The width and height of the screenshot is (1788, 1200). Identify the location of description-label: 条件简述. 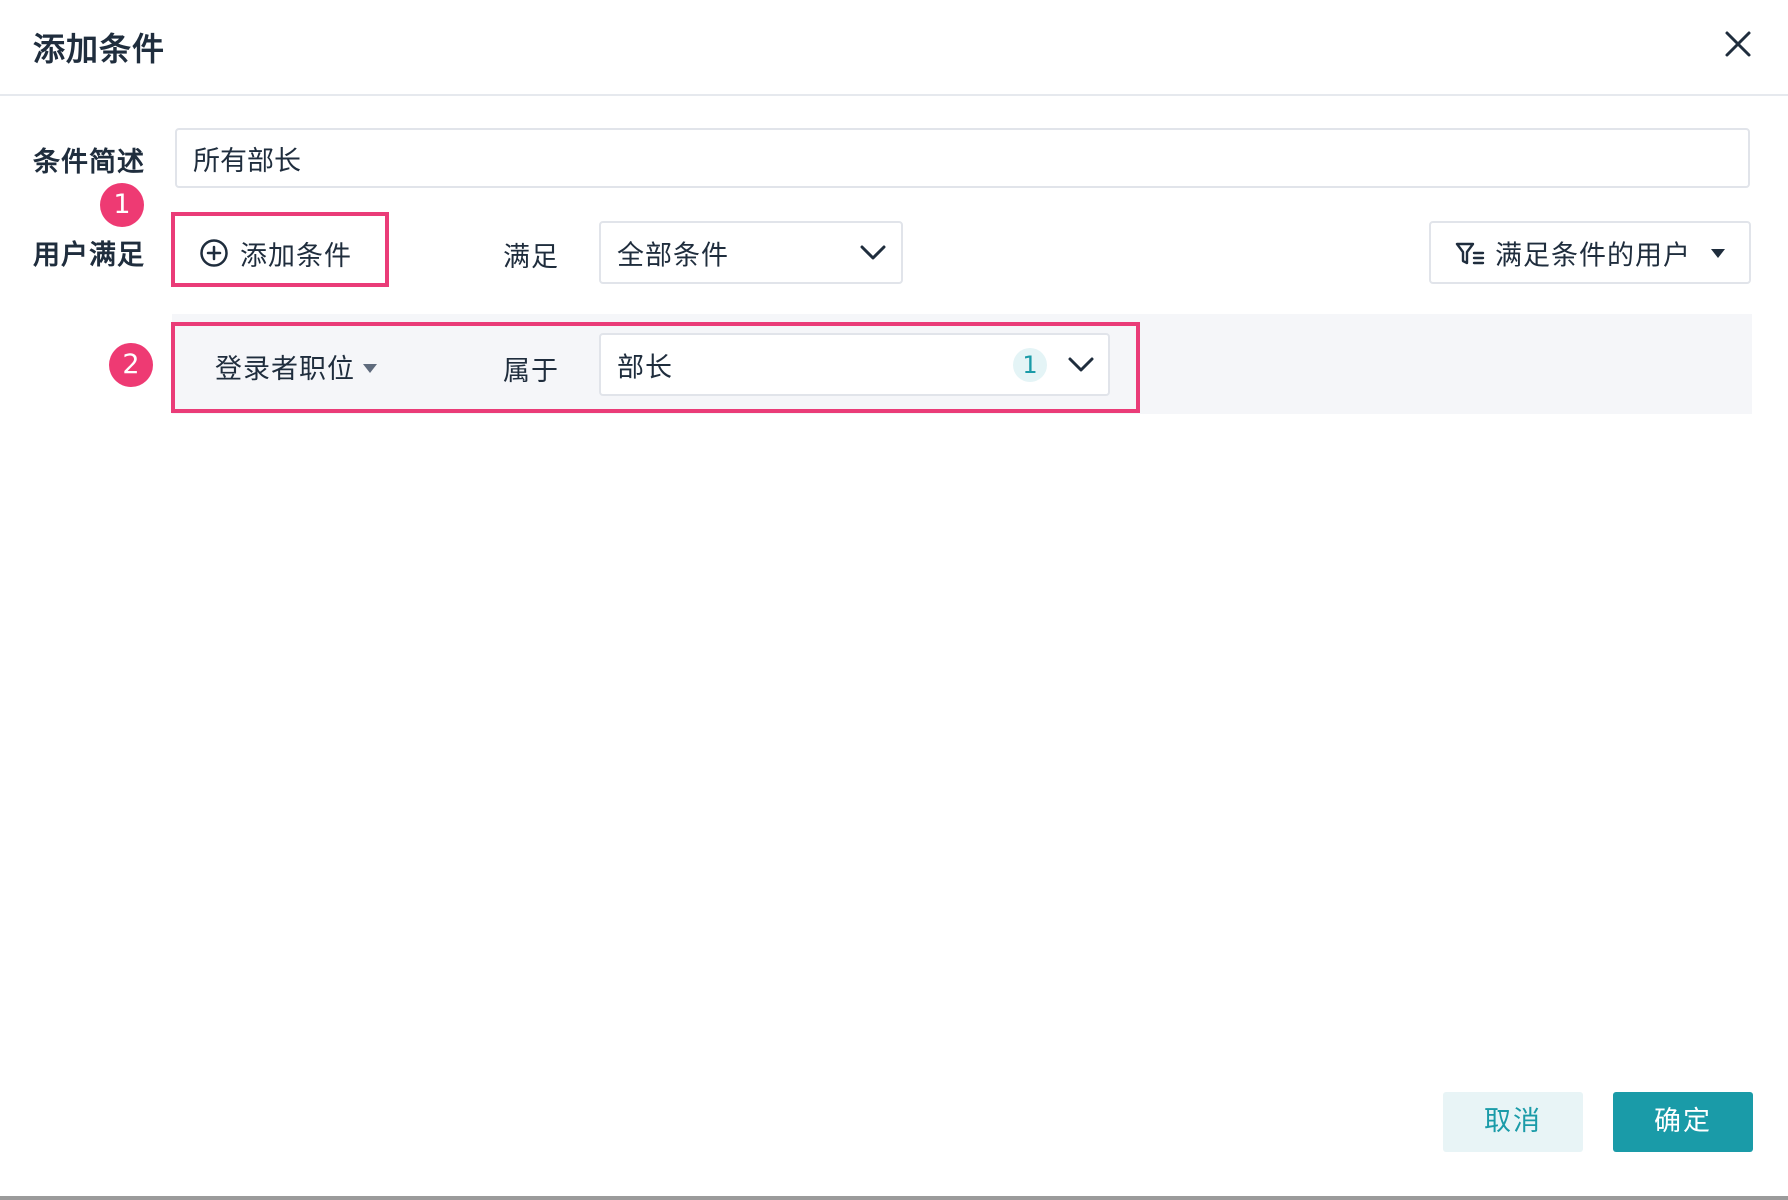
(89, 162).